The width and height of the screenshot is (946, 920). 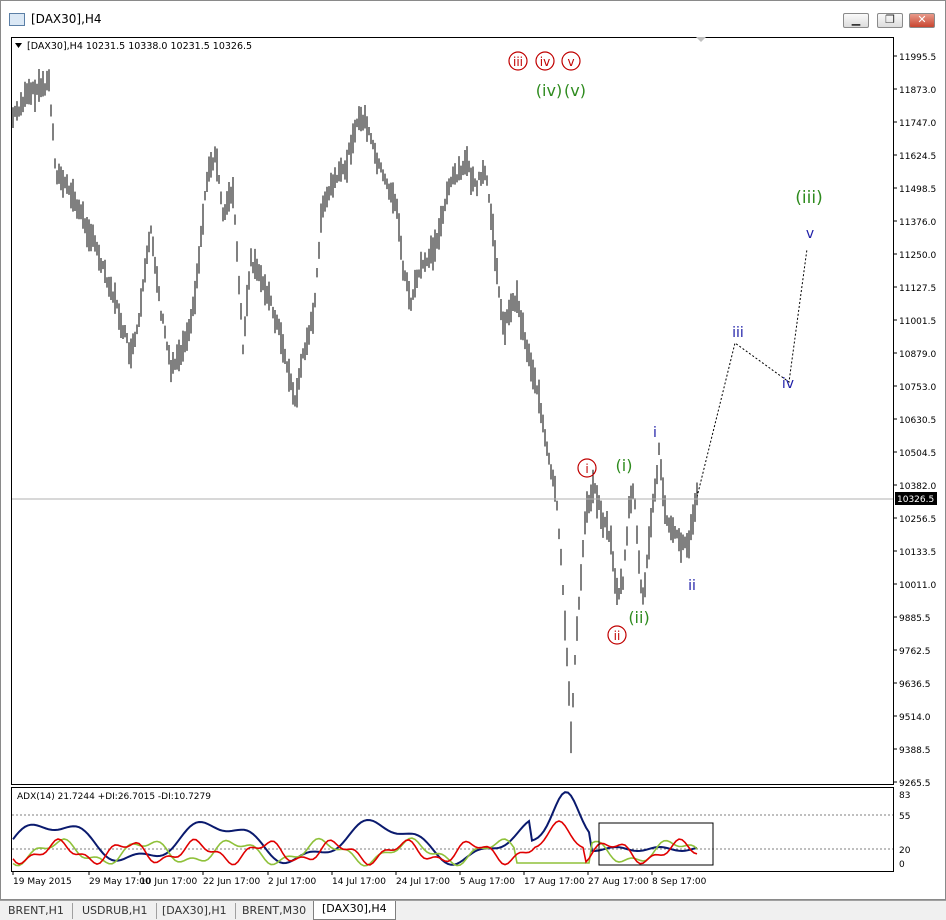 What do you see at coordinates (518, 62) in the screenshot?
I see `wave-label-red-iii: iii` at bounding box center [518, 62].